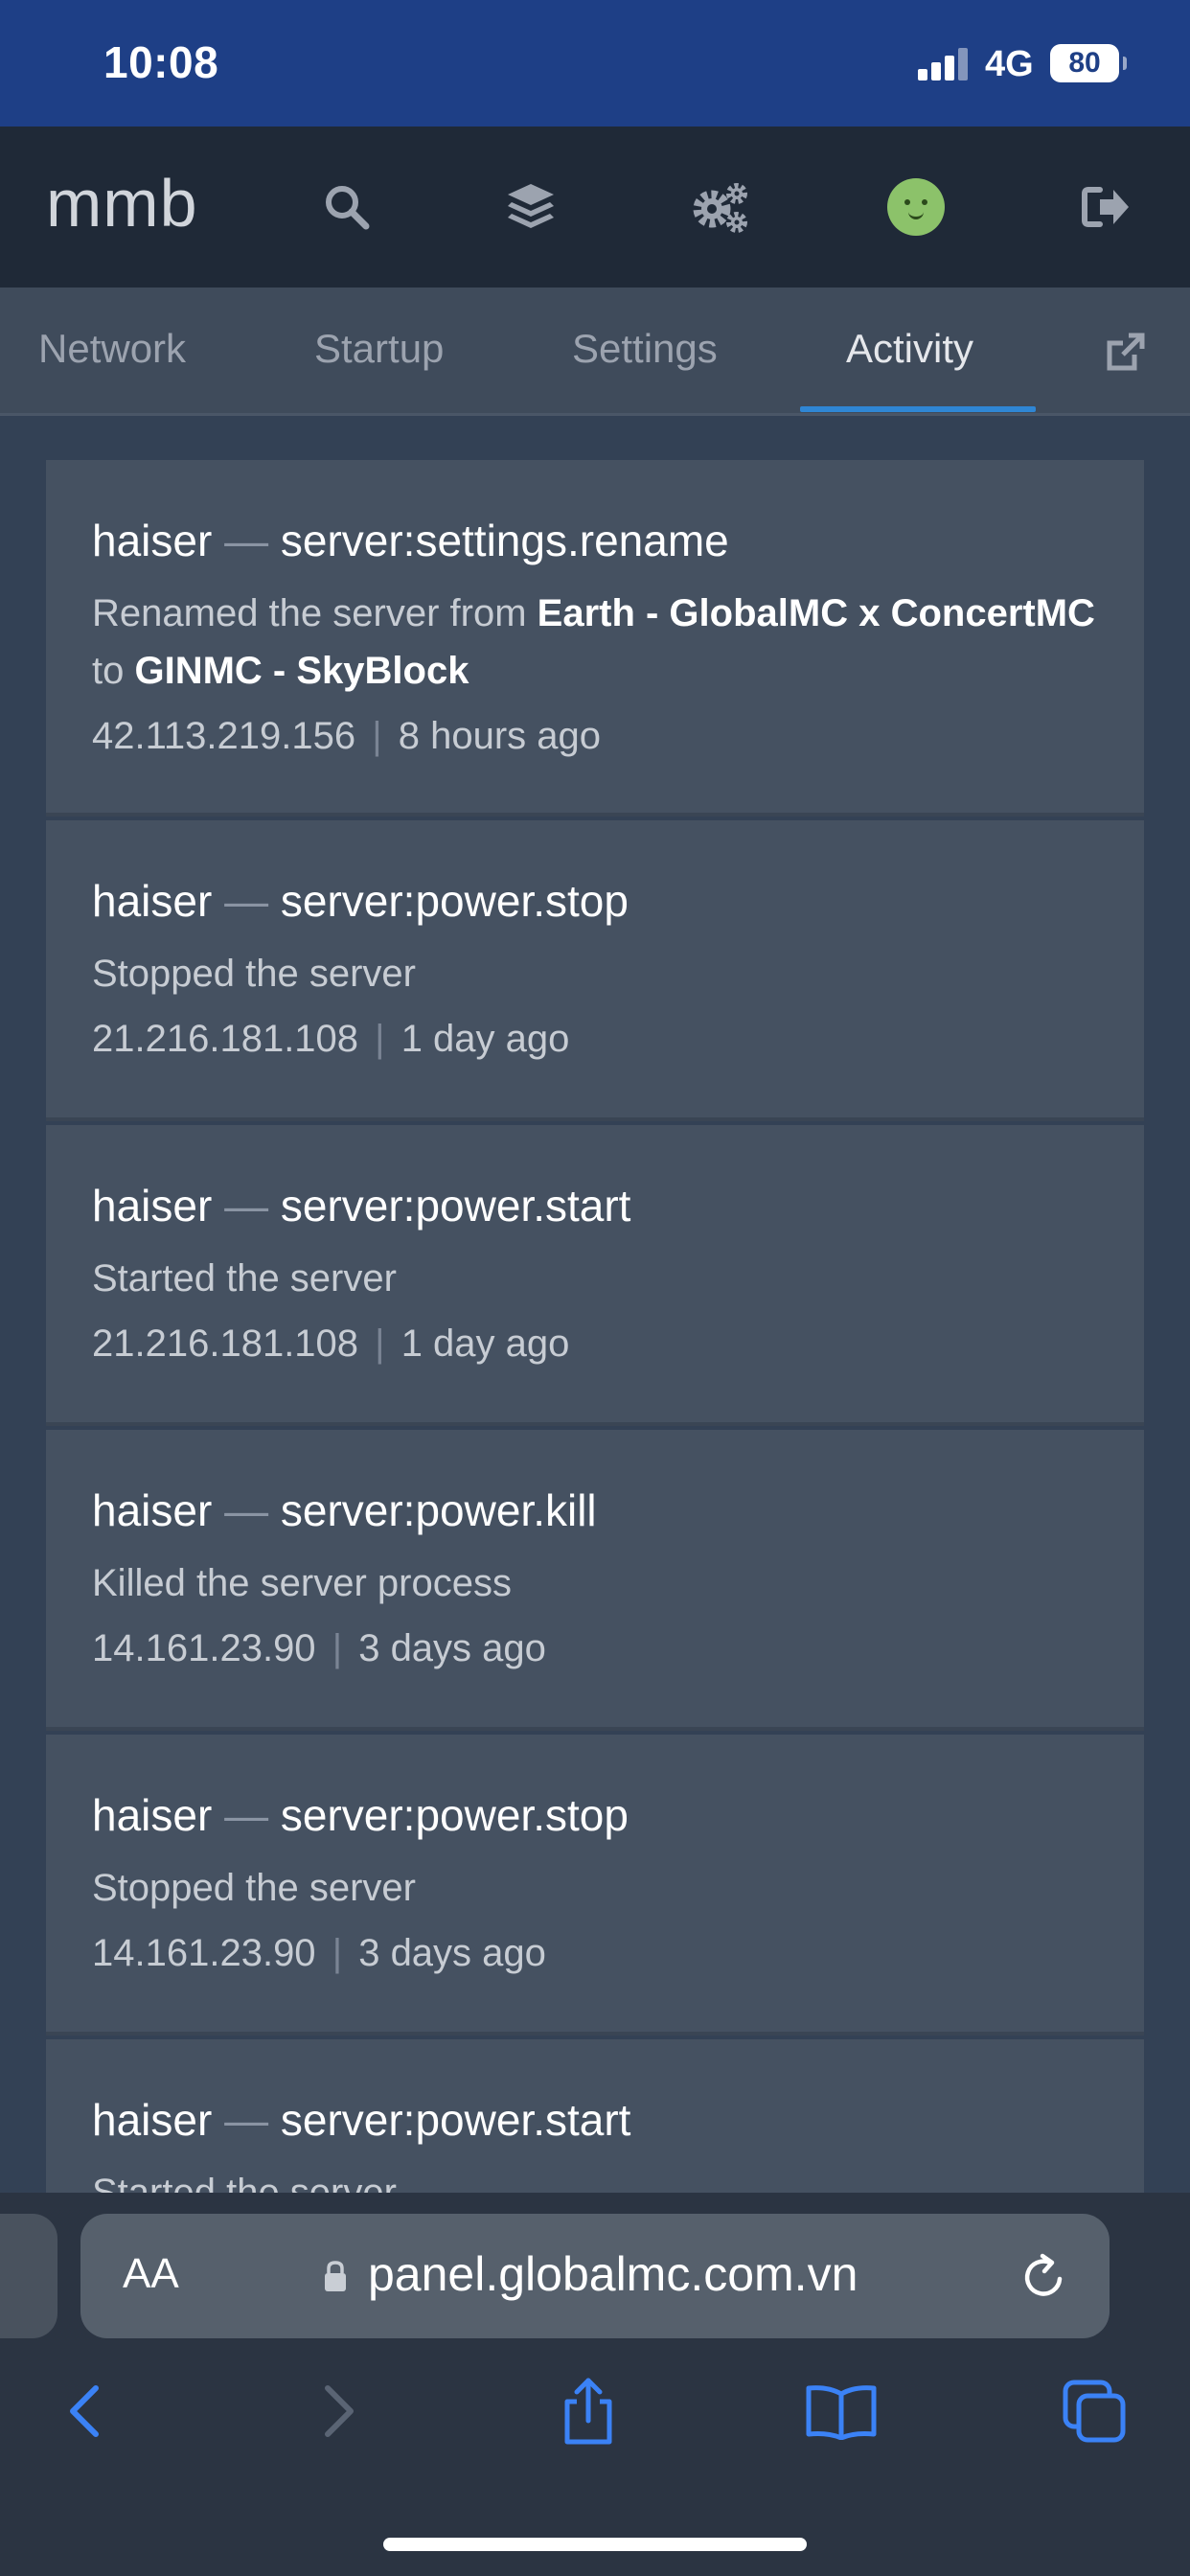 The image size is (1190, 2576). What do you see at coordinates (122, 203) in the screenshot?
I see `app-brand: mmb` at bounding box center [122, 203].